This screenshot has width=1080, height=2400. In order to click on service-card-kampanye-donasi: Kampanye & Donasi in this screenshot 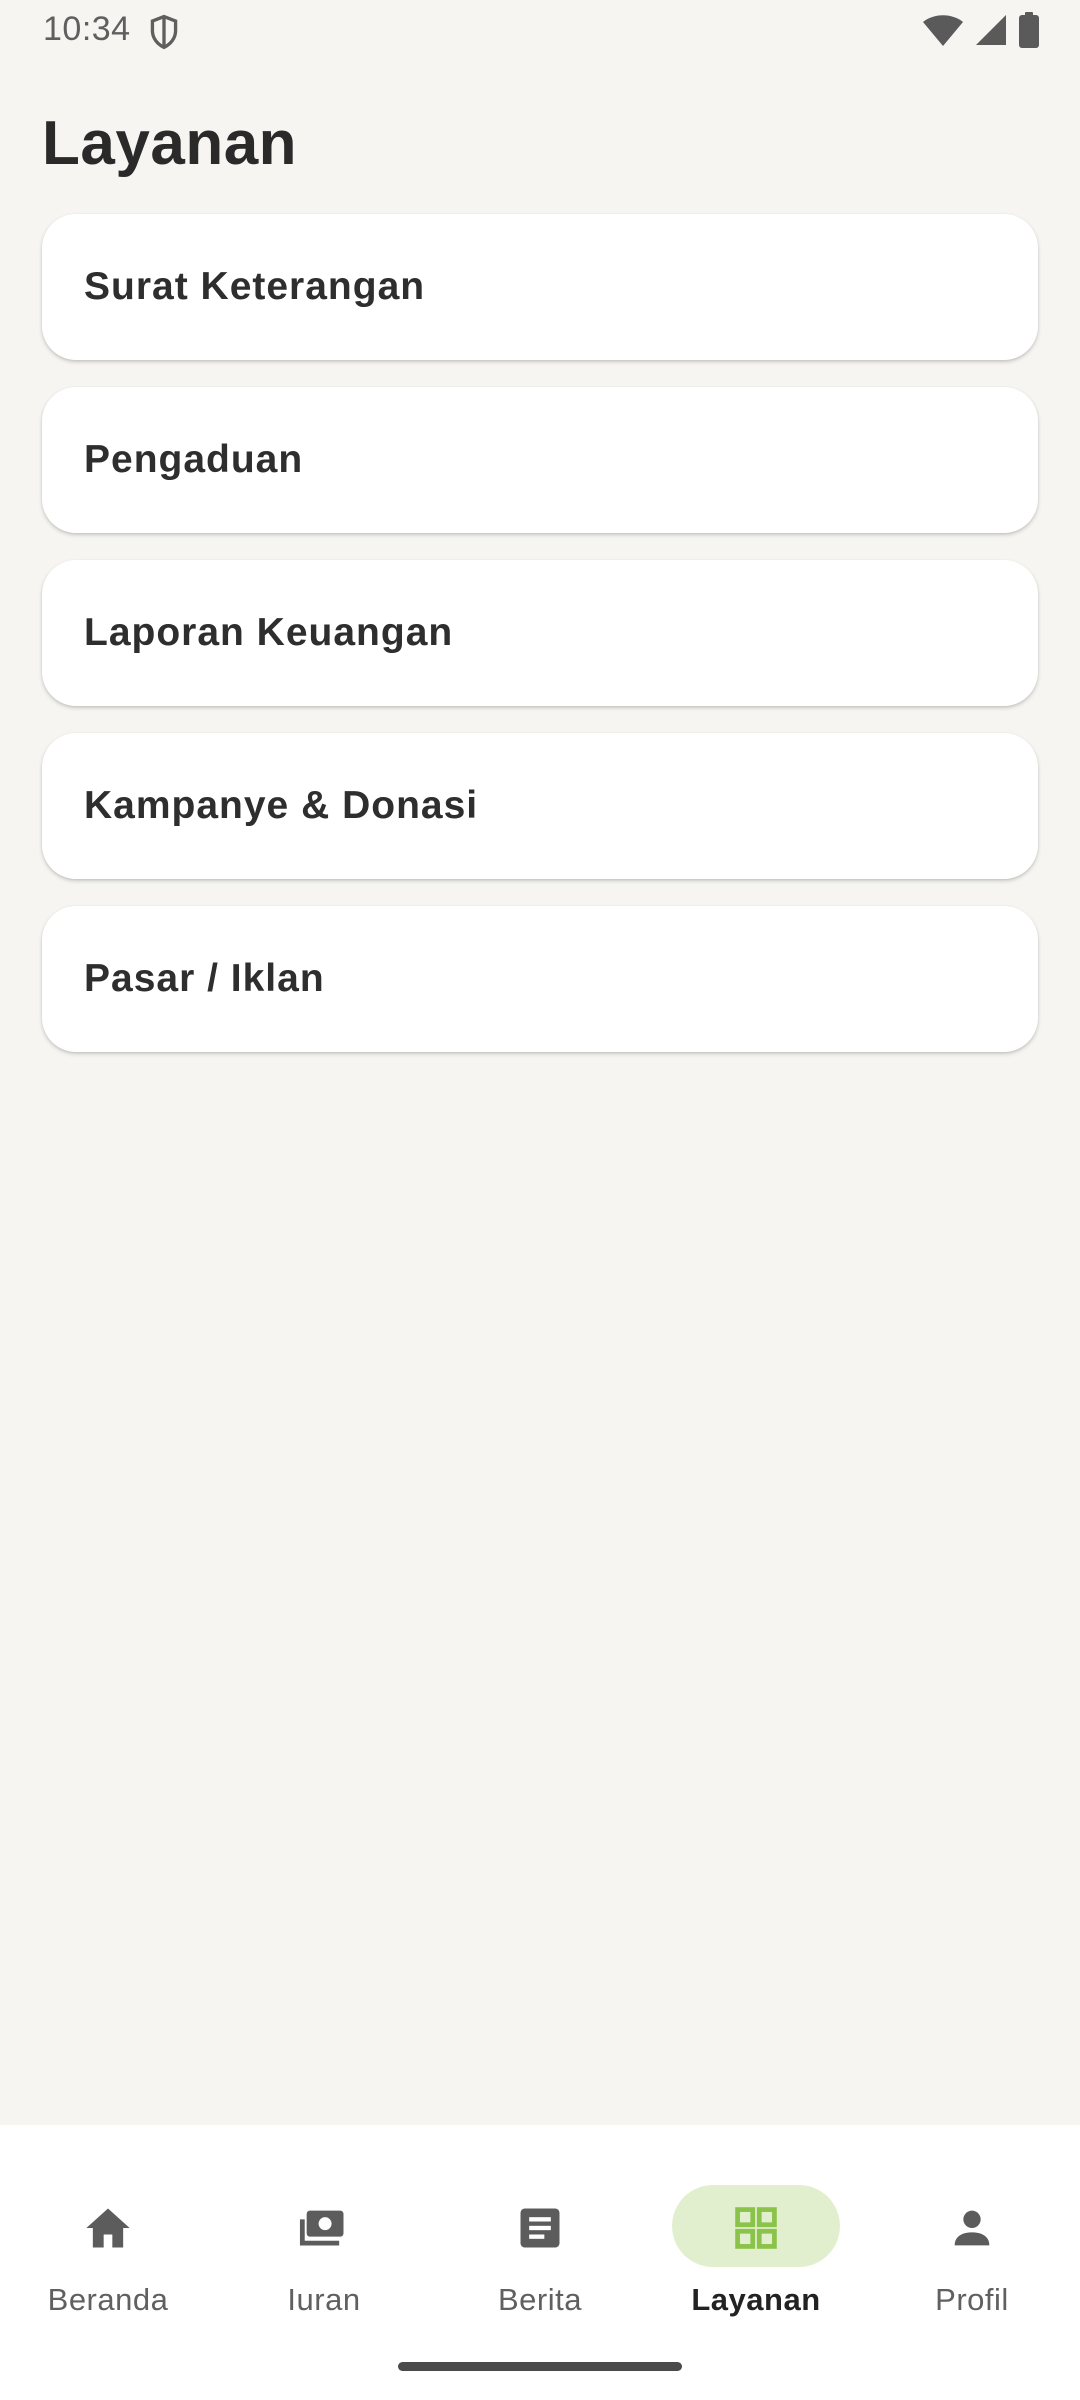, I will do `click(540, 806)`.